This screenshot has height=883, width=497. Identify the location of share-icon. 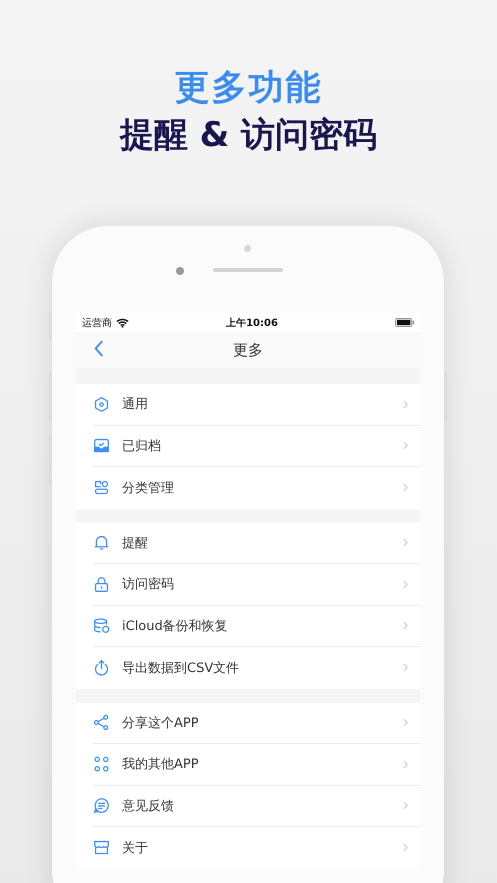
(101, 723).